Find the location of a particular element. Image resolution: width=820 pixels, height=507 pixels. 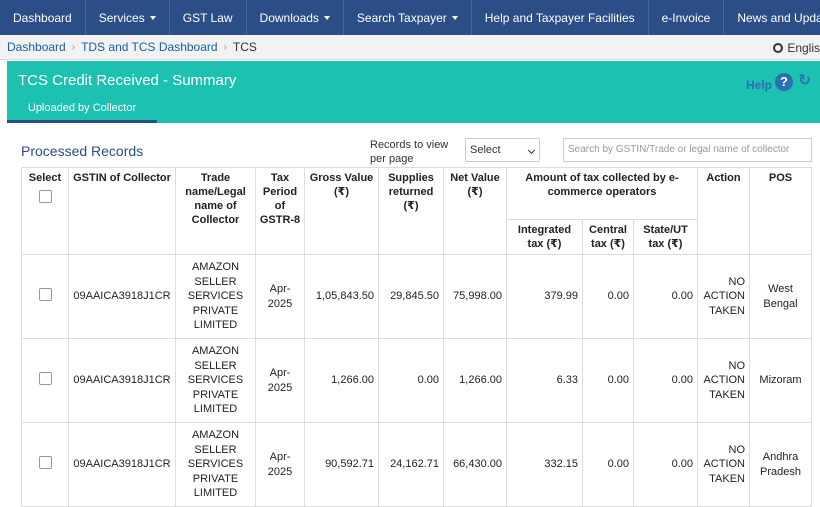

header-gross-value: Gross Value (₹) is located at coordinates (341, 211).